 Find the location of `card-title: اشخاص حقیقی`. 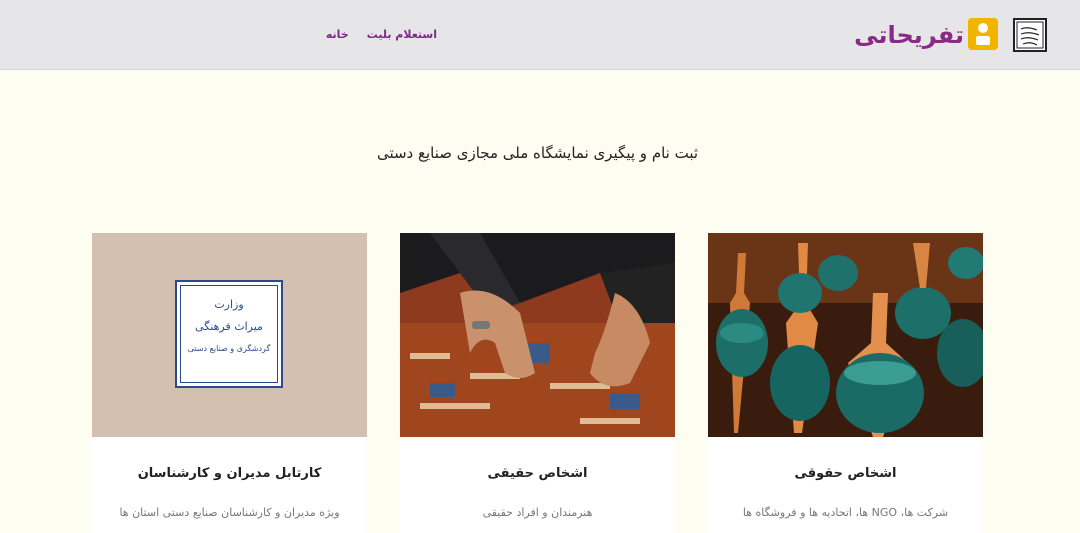

card-title: اشخاص حقیقی is located at coordinates (537, 473).